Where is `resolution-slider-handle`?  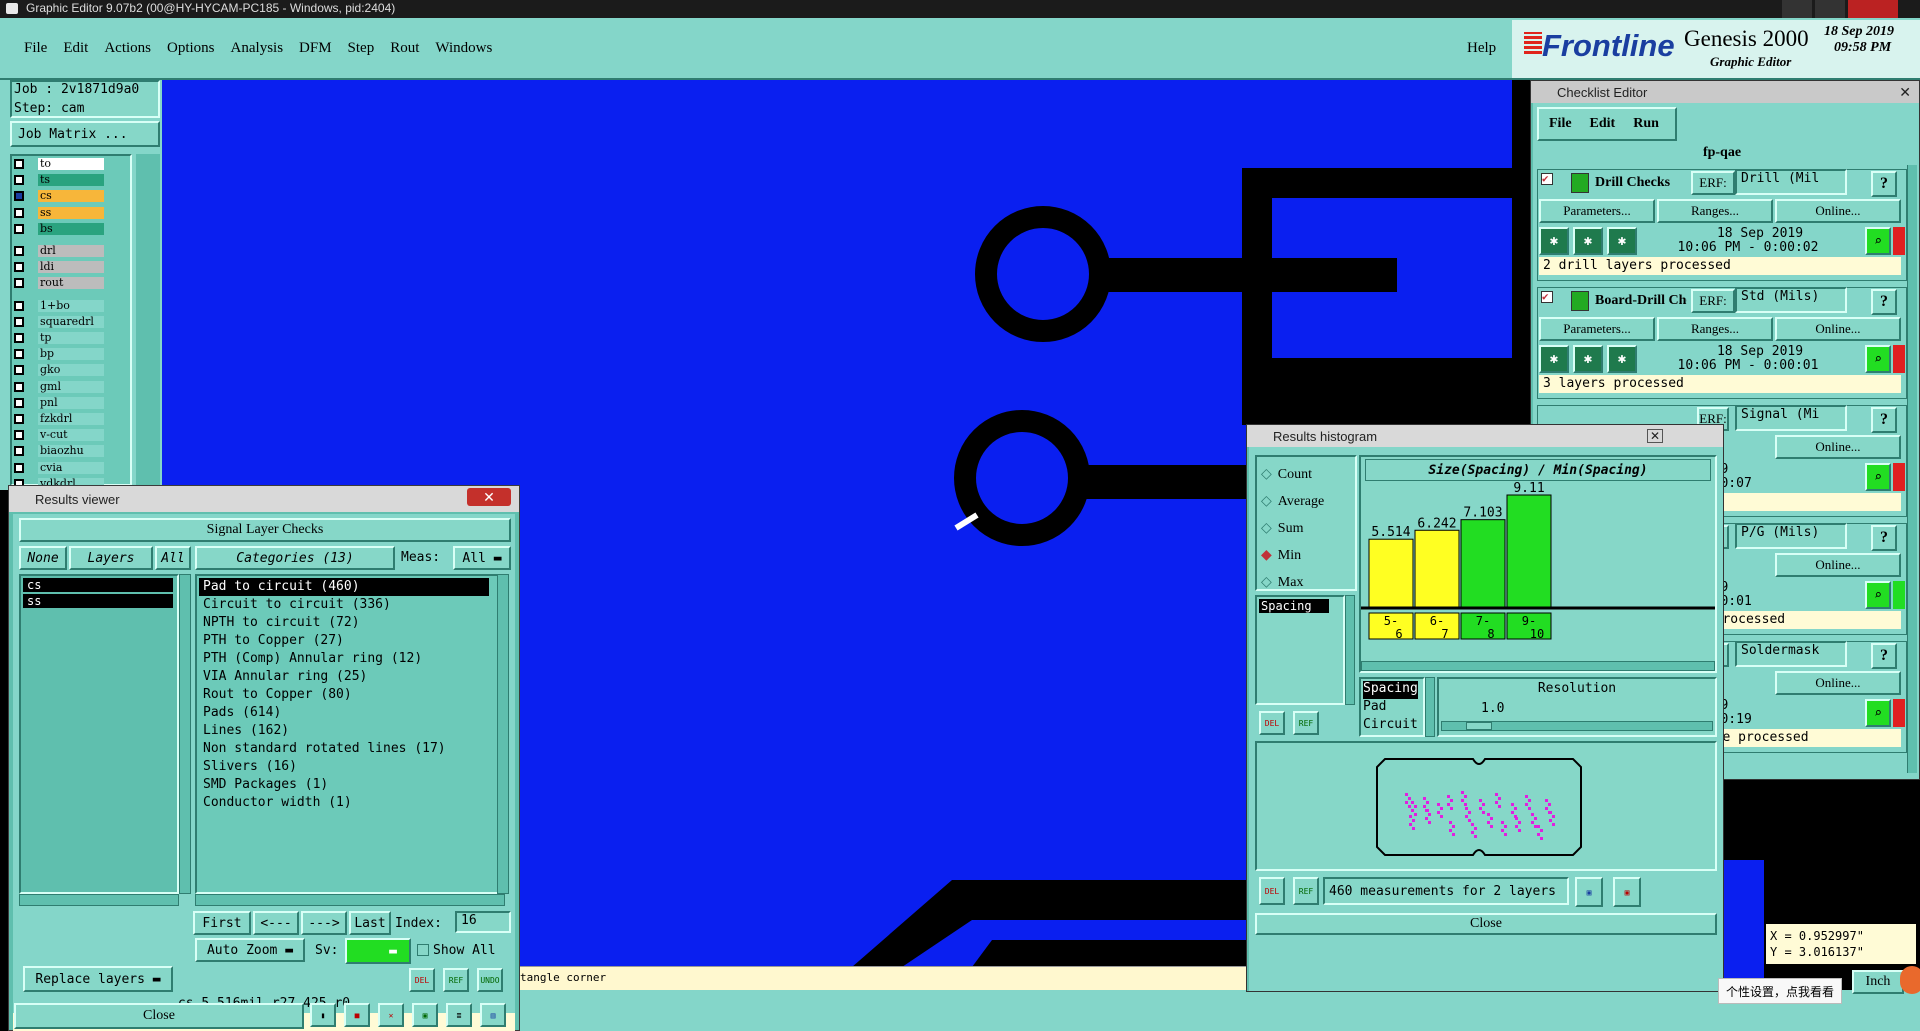 resolution-slider-handle is located at coordinates (1479, 726).